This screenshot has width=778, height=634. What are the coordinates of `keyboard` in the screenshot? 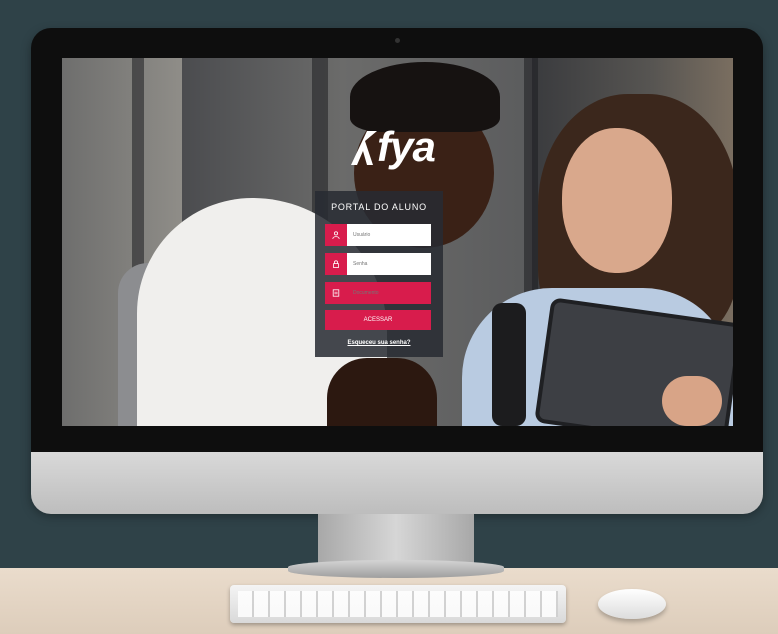 It's located at (398, 604).